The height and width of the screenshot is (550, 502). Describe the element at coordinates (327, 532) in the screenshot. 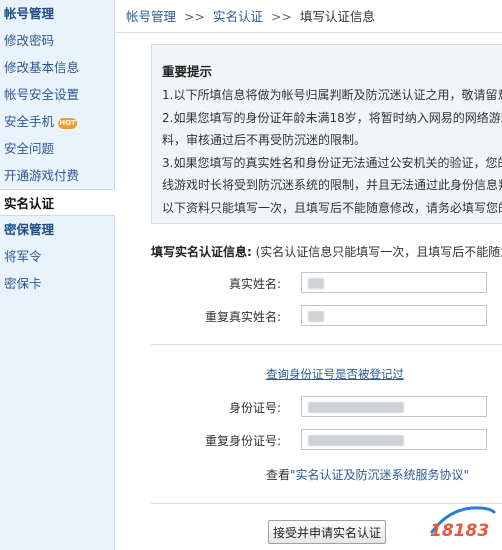

I see `submit-real-name-button: 接受并申请实名认证` at that location.